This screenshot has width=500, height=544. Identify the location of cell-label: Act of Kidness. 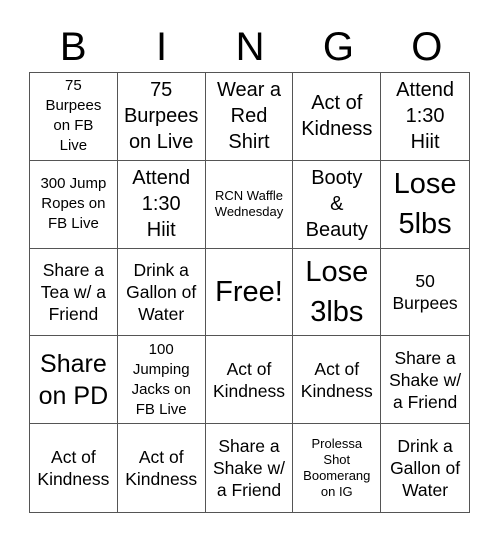
(337, 116).